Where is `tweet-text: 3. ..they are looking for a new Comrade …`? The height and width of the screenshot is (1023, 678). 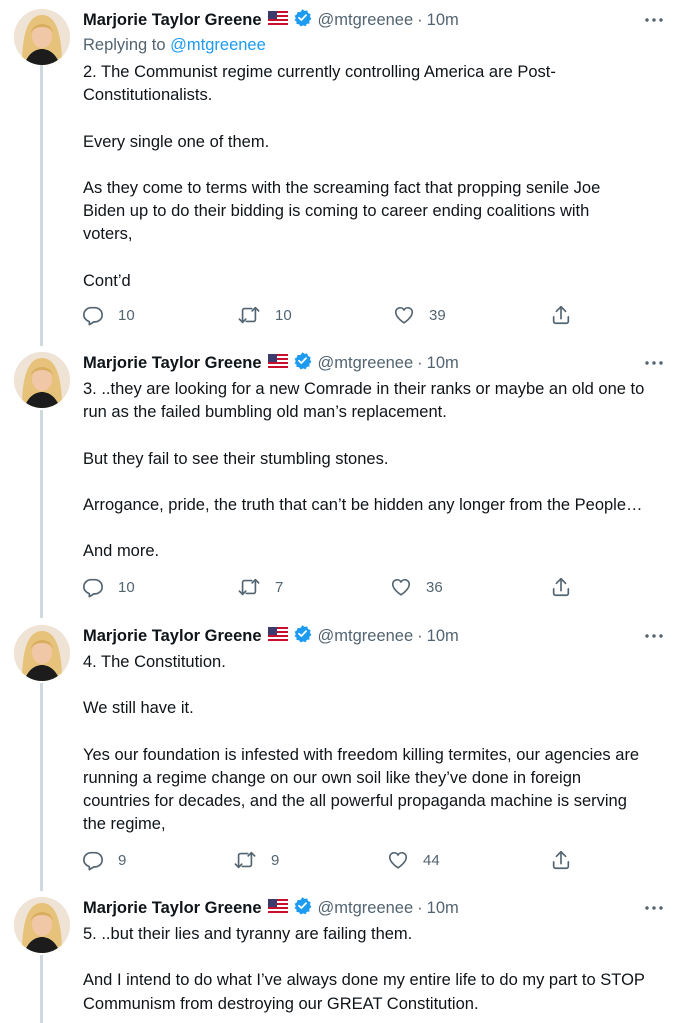
tweet-text: 3. ..they are looking for a new Comrade … is located at coordinates (364, 470).